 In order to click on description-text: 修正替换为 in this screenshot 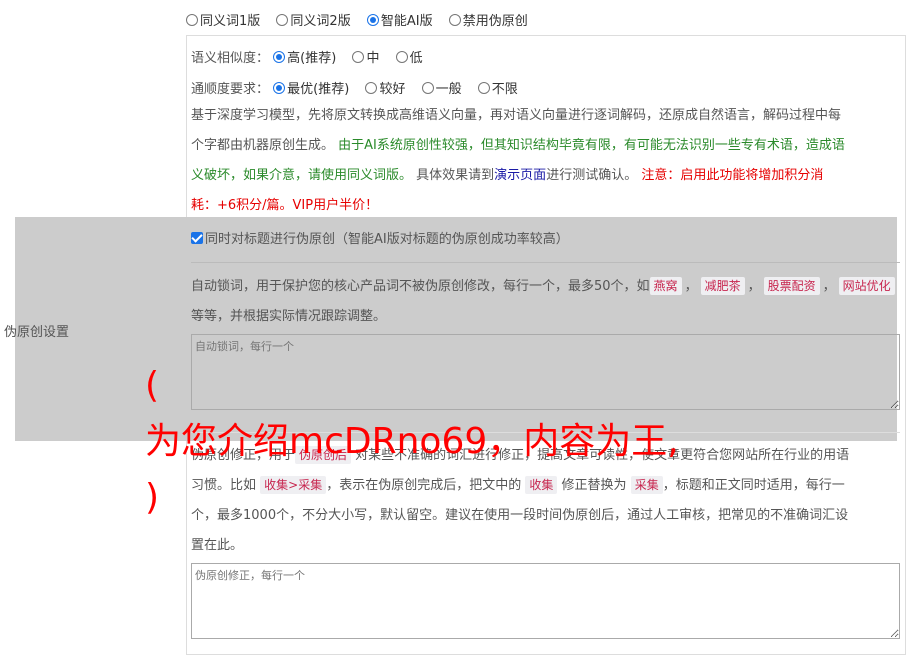, I will do `click(594, 485)`.